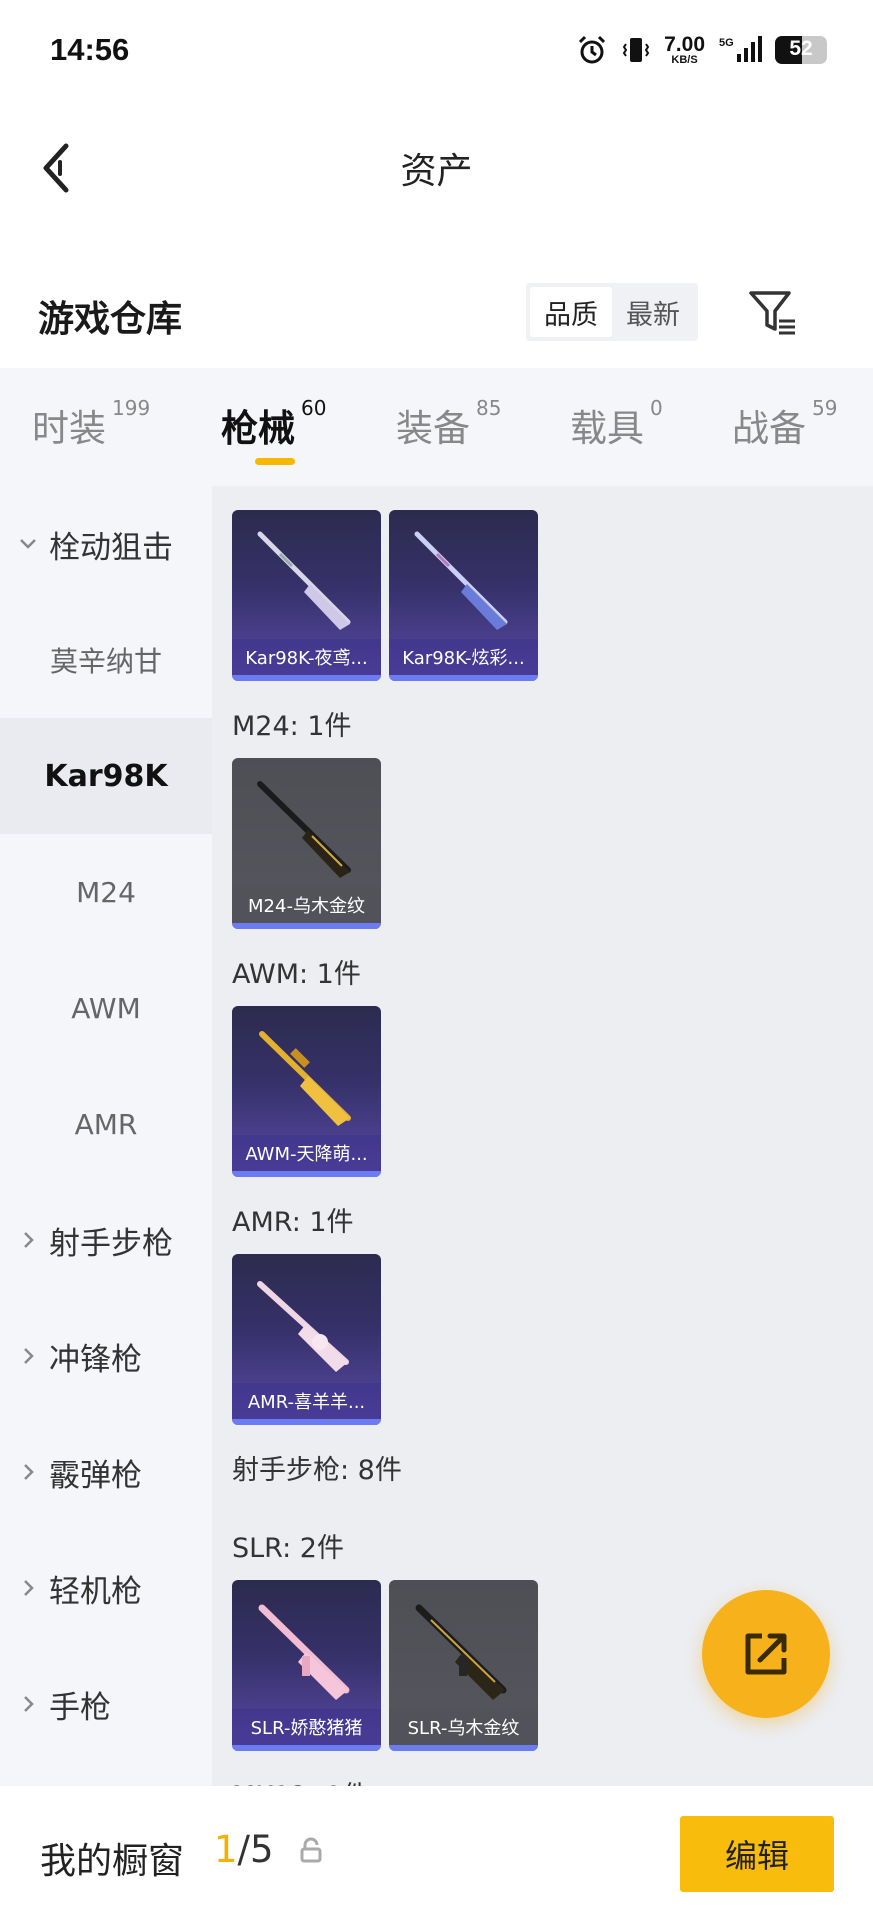  I want to click on sidebar-item-label: 冲锋枪, so click(95, 1359).